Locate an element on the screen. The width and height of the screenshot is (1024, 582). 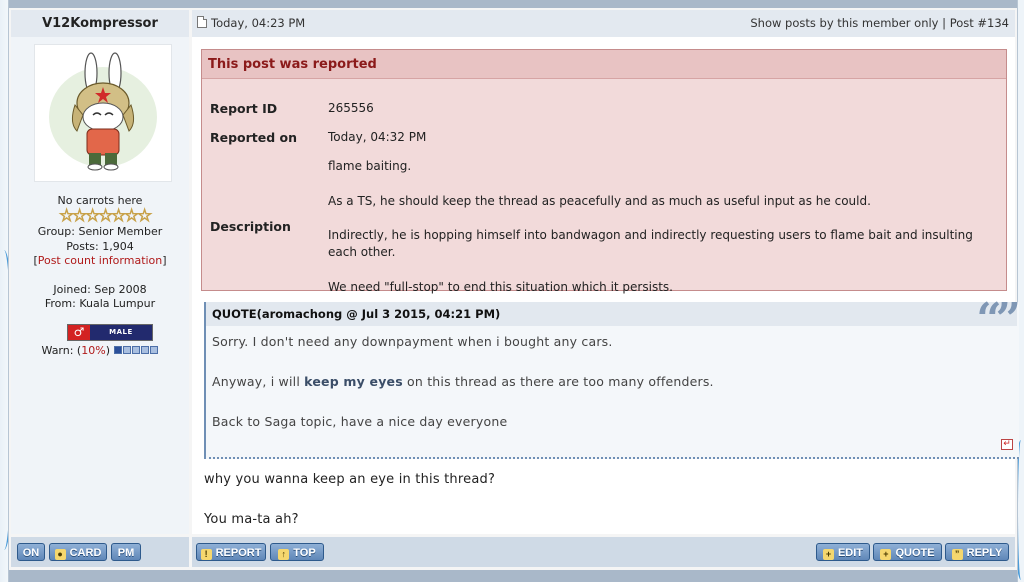
avatar is located at coordinates (103, 113).